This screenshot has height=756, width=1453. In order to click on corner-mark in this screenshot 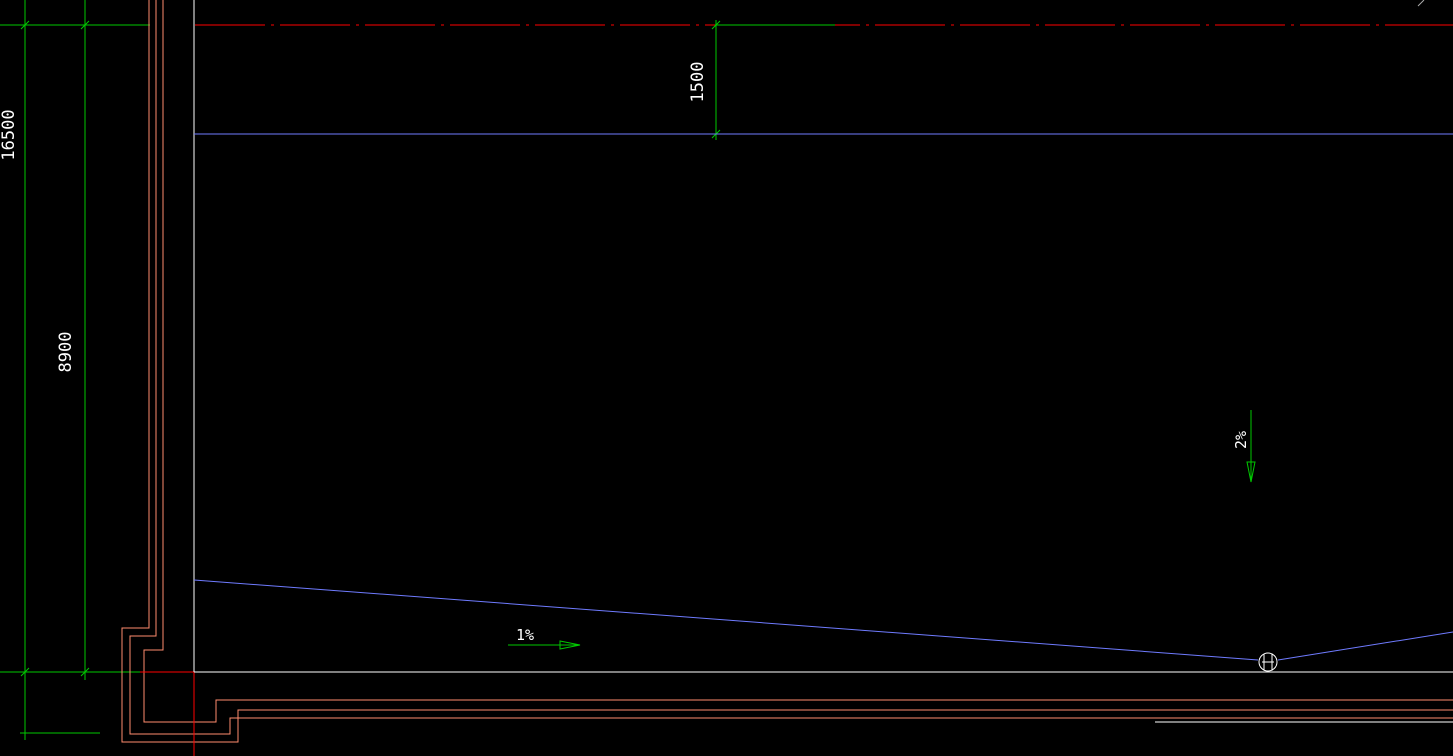, I will do `click(1421, 3)`.